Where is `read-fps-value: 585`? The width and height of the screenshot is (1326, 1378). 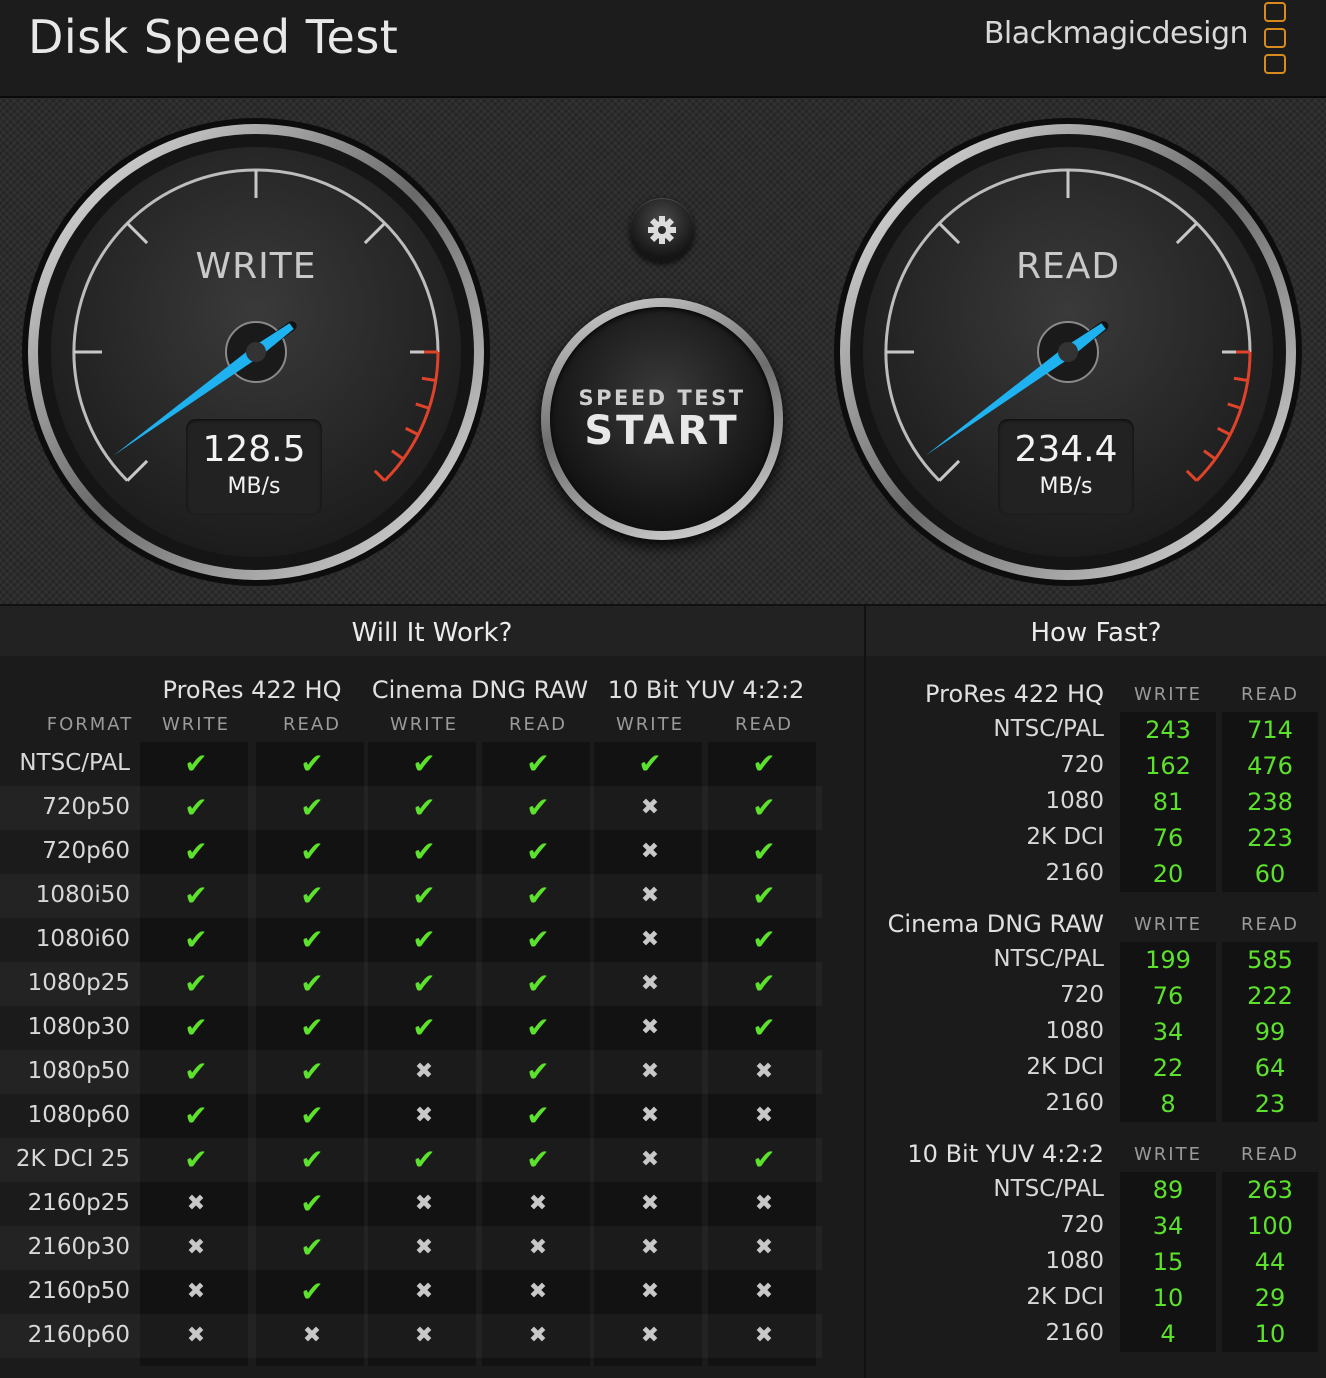
read-fps-value: 585 is located at coordinates (1270, 960).